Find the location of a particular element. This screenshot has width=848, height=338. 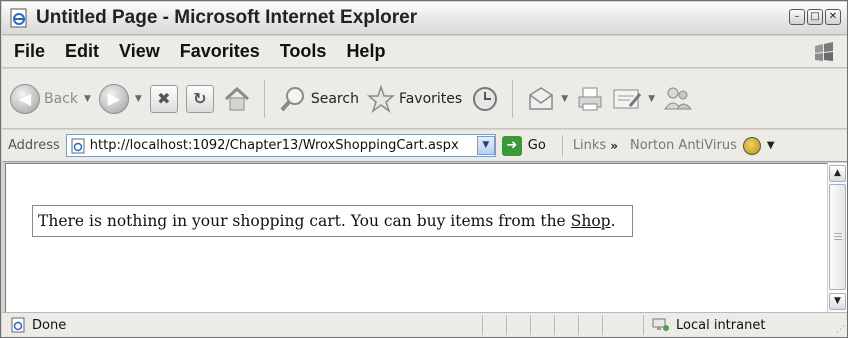

shop-link: Shop is located at coordinates (591, 221).